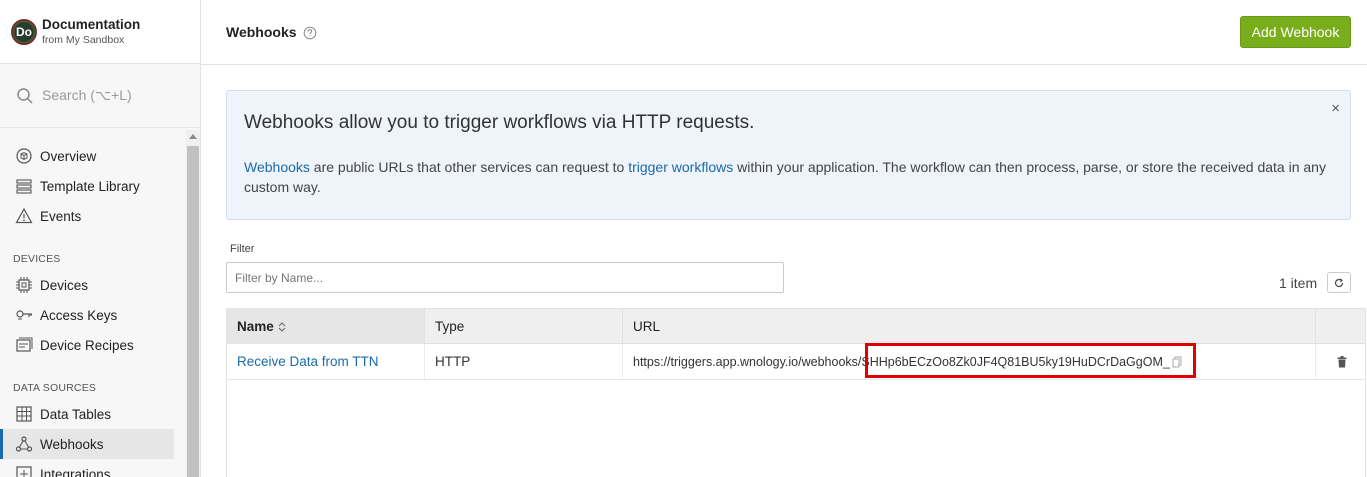 The height and width of the screenshot is (477, 1367). I want to click on key-icon, so click(24, 315).